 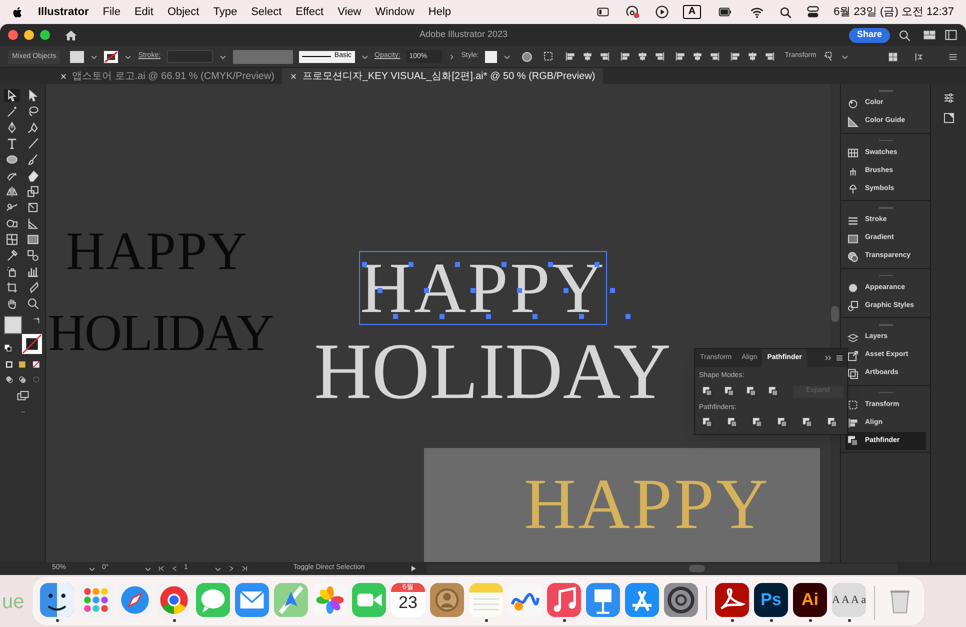 What do you see at coordinates (525, 600) in the screenshot?
I see `squiggle-icon` at bounding box center [525, 600].